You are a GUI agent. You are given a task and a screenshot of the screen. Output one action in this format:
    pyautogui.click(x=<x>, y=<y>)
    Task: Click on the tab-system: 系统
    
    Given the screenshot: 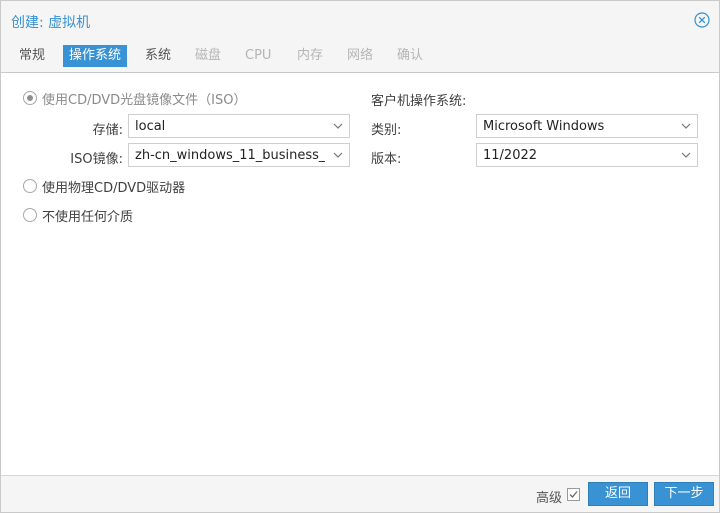 What is the action you would take?
    pyautogui.click(x=158, y=56)
    